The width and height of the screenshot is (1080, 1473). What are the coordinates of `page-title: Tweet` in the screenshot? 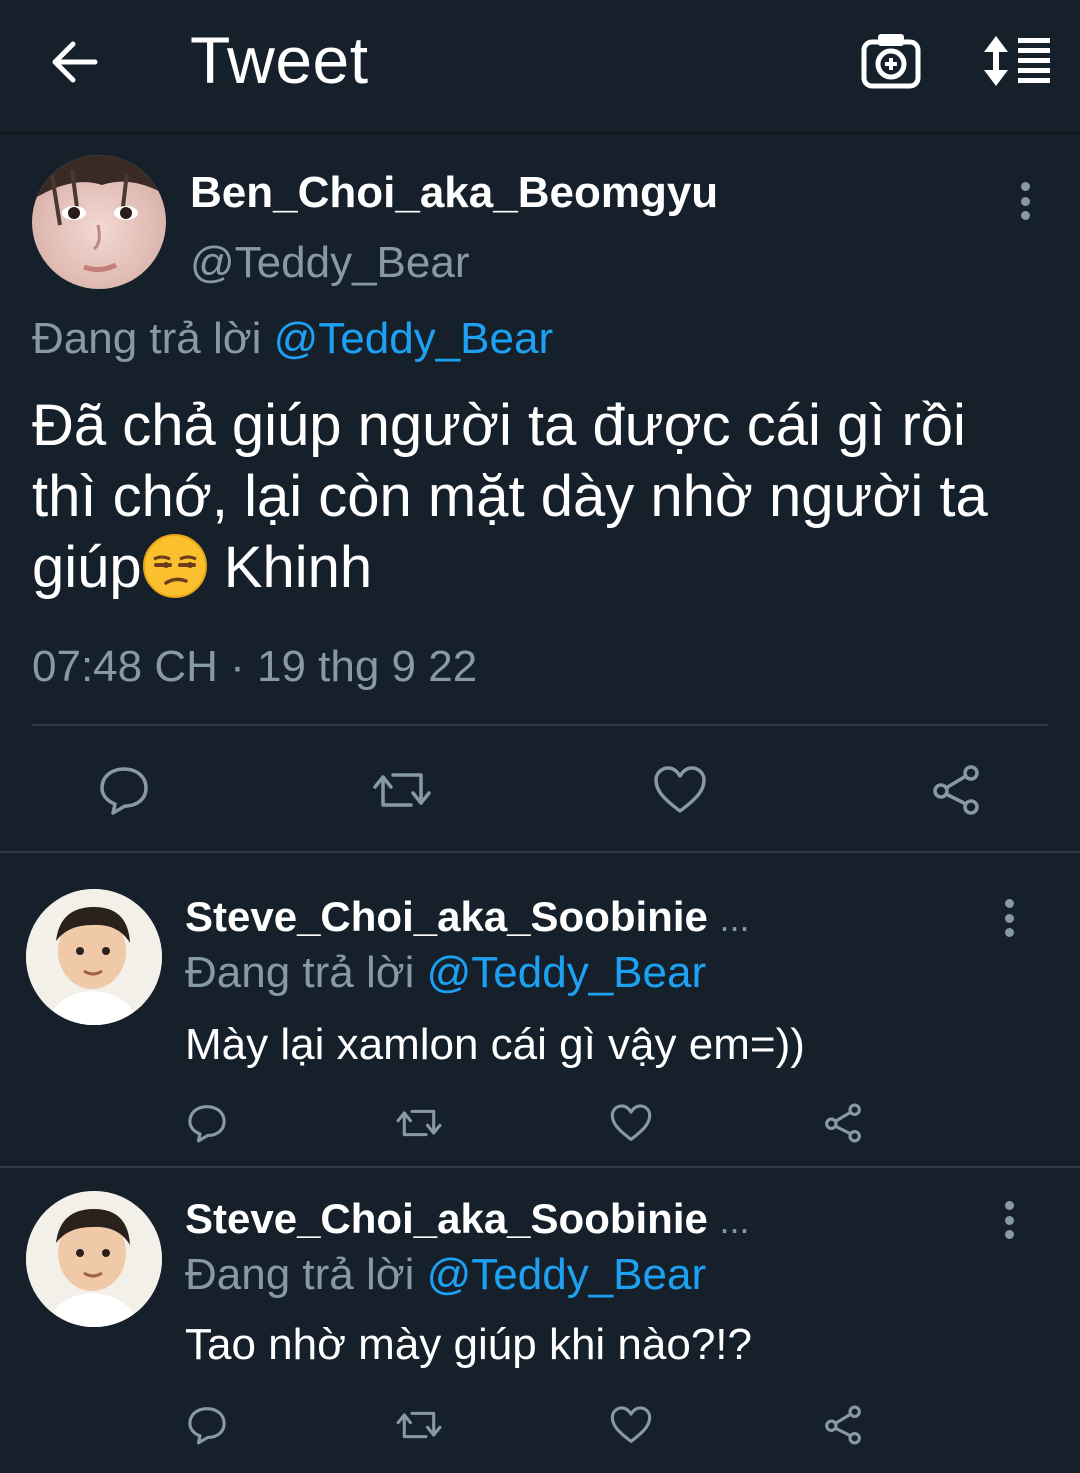 It's located at (279, 60).